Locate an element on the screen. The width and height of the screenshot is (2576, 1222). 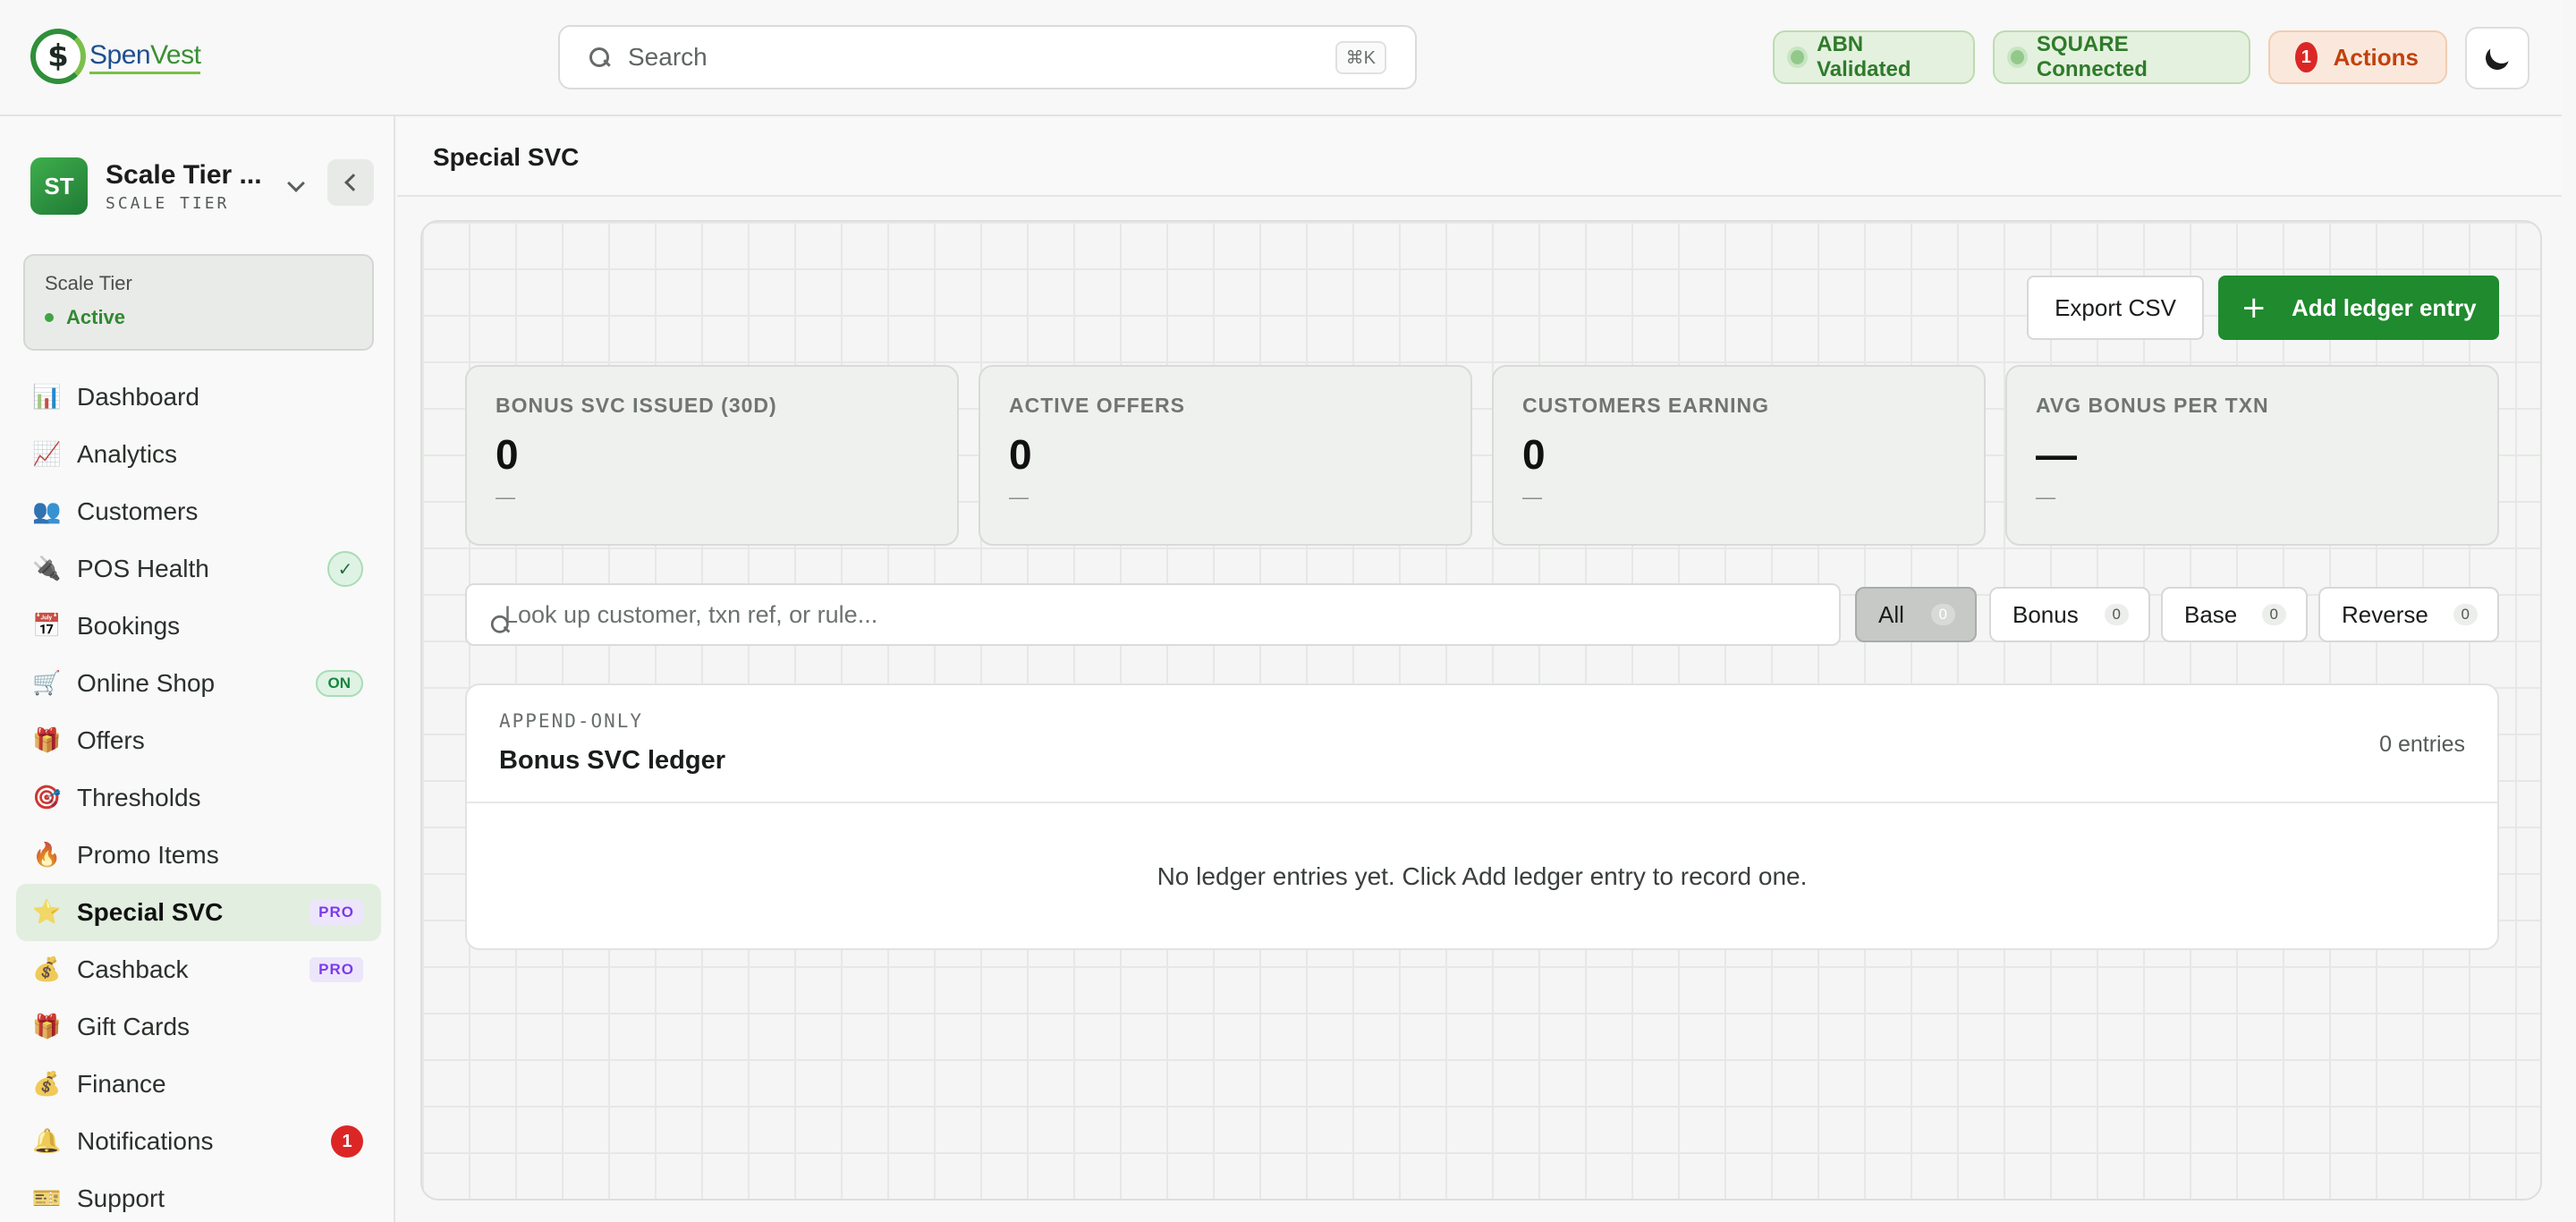
sidebar-item-offers: 🎁 Offers is located at coordinates (198, 740).